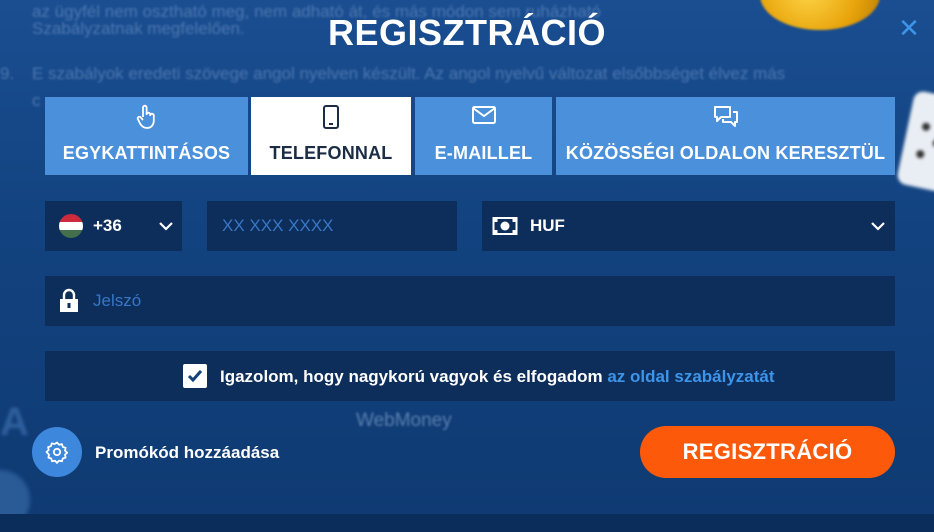 This screenshot has height=532, width=934. What do you see at coordinates (14, 422) in the screenshot?
I see `background-logo-fragment: A` at bounding box center [14, 422].